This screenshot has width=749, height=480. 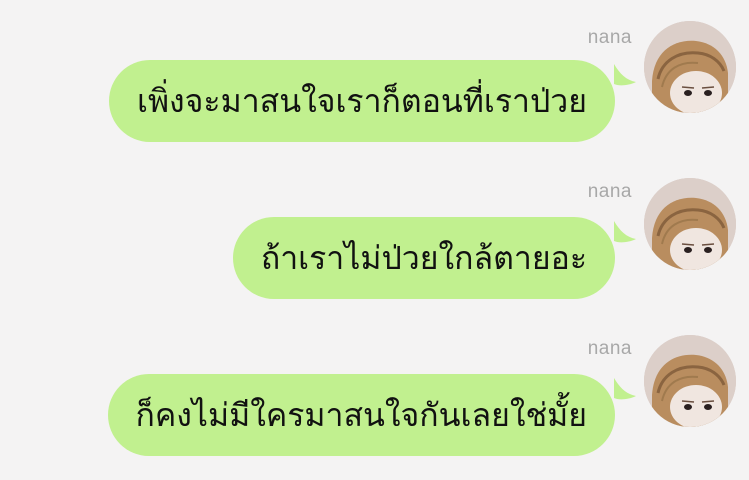 I want to click on message-bubble: ก็คงไม่มีใครมาสนใจกันเลยใช่มั้ย, so click(x=361, y=415).